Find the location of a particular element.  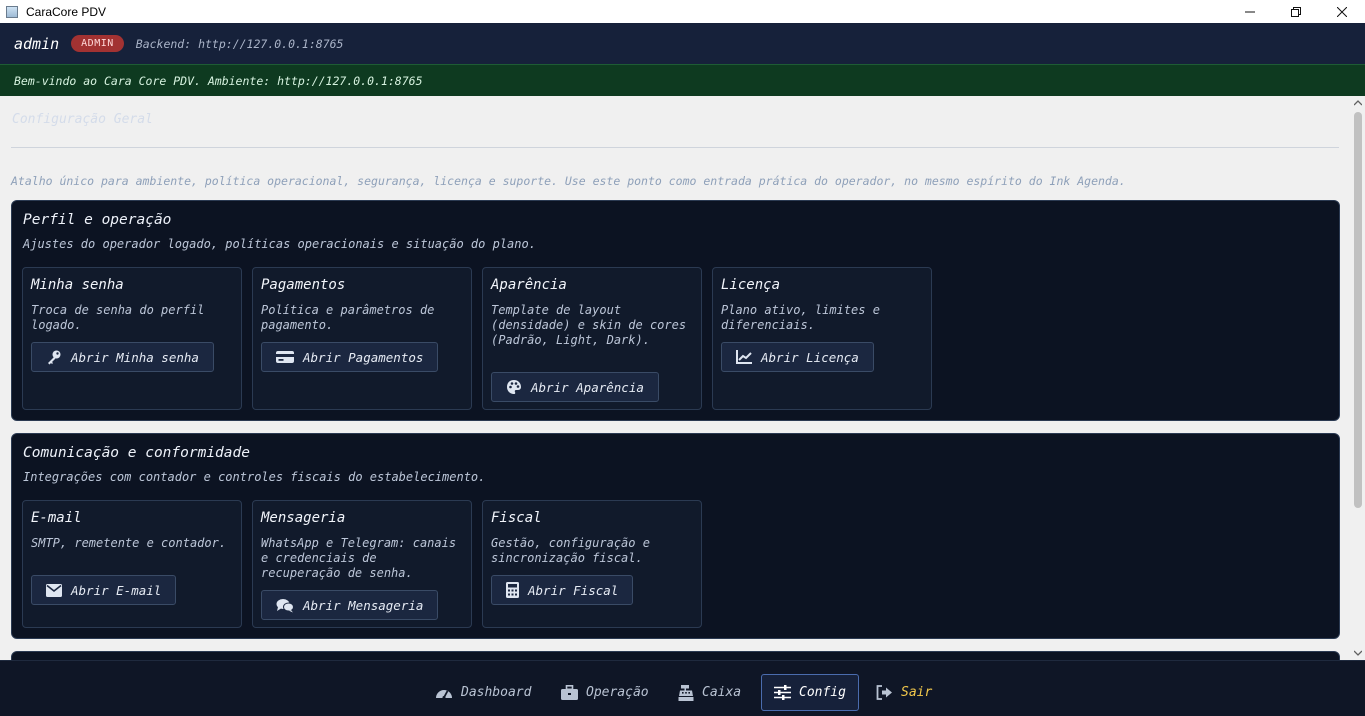

button-label: Abrir E-mail is located at coordinates (116, 590).